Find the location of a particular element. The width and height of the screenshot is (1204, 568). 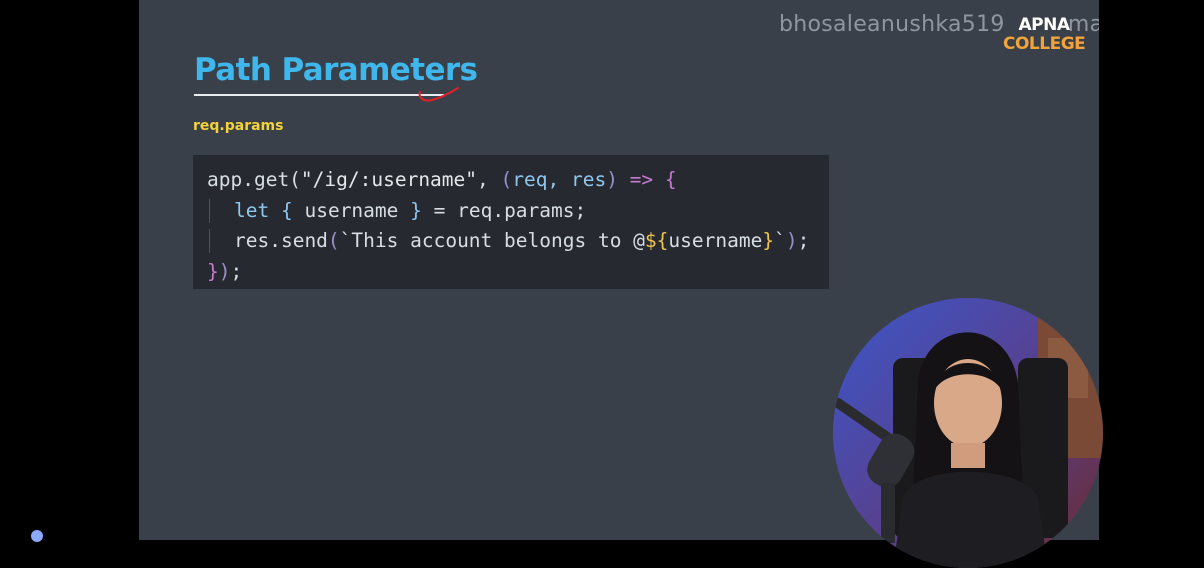

logo-line-2: COLLEGE is located at coordinates (1044, 44).